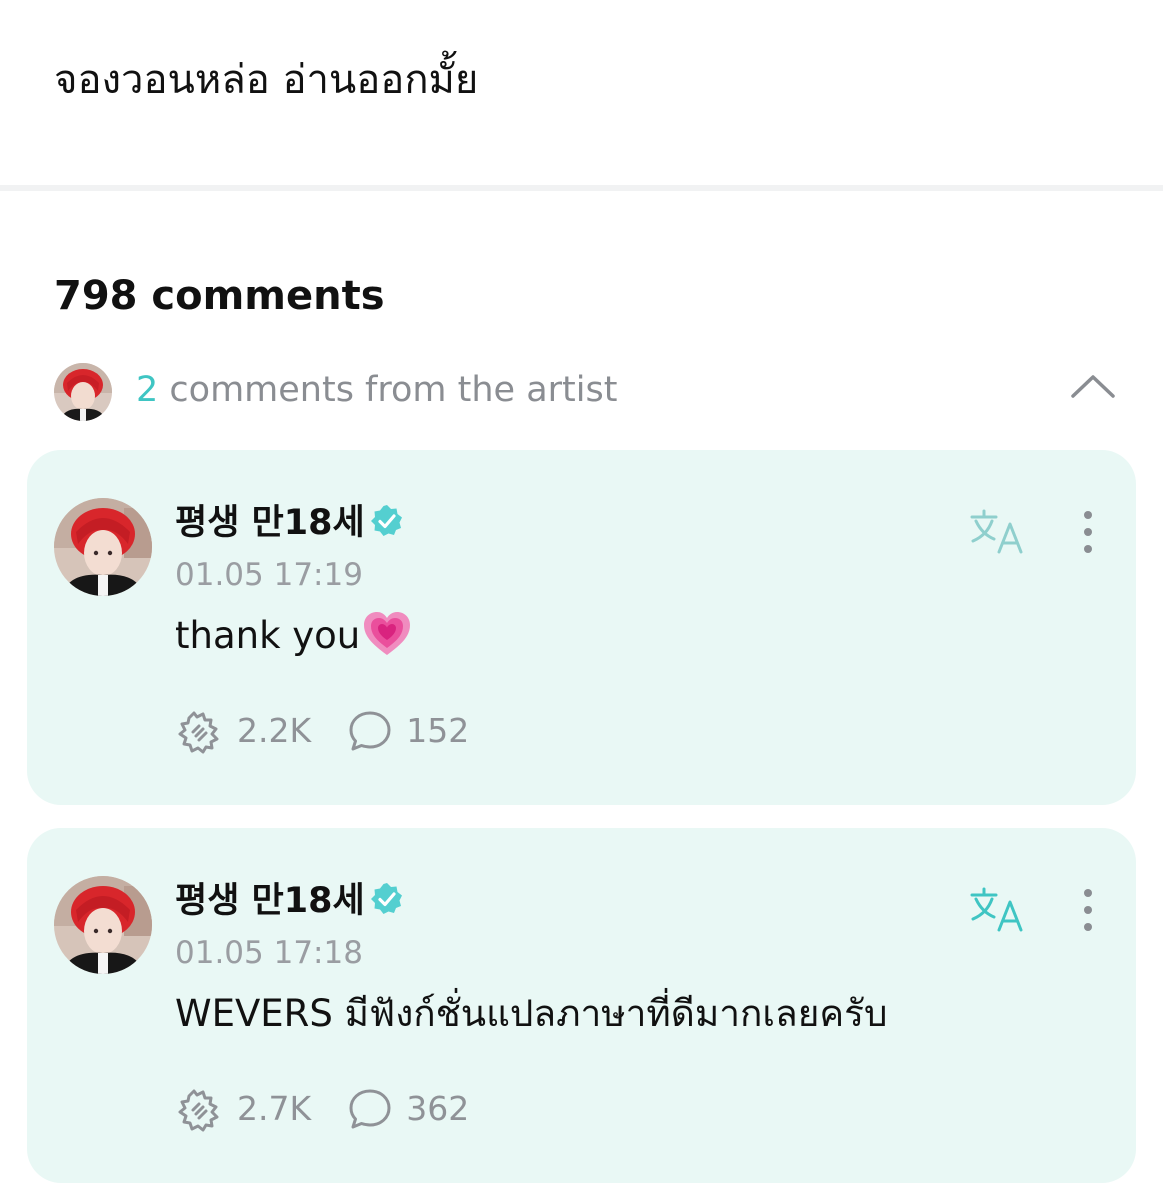 Image resolution: width=1163 pixels, height=1200 pixels. Describe the element at coordinates (274, 1108) in the screenshot. I see `like-count: 2.7K` at that location.